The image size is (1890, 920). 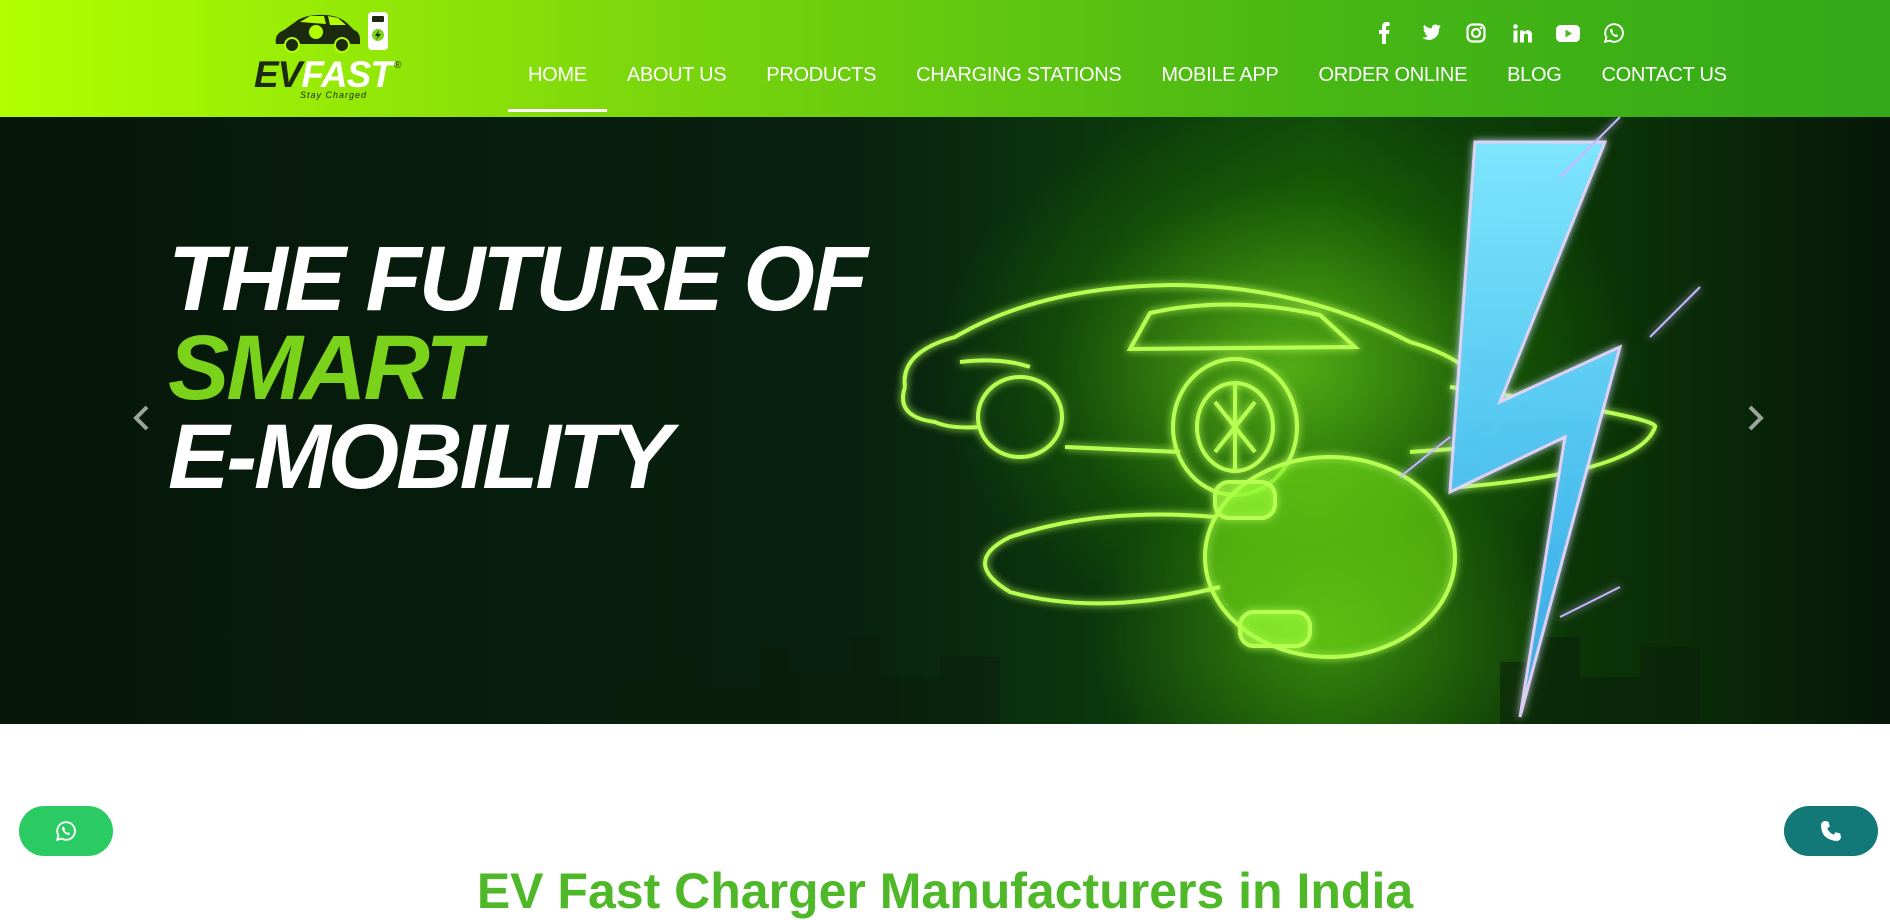 I want to click on logo-tagline: Stay Charged, so click(x=334, y=95).